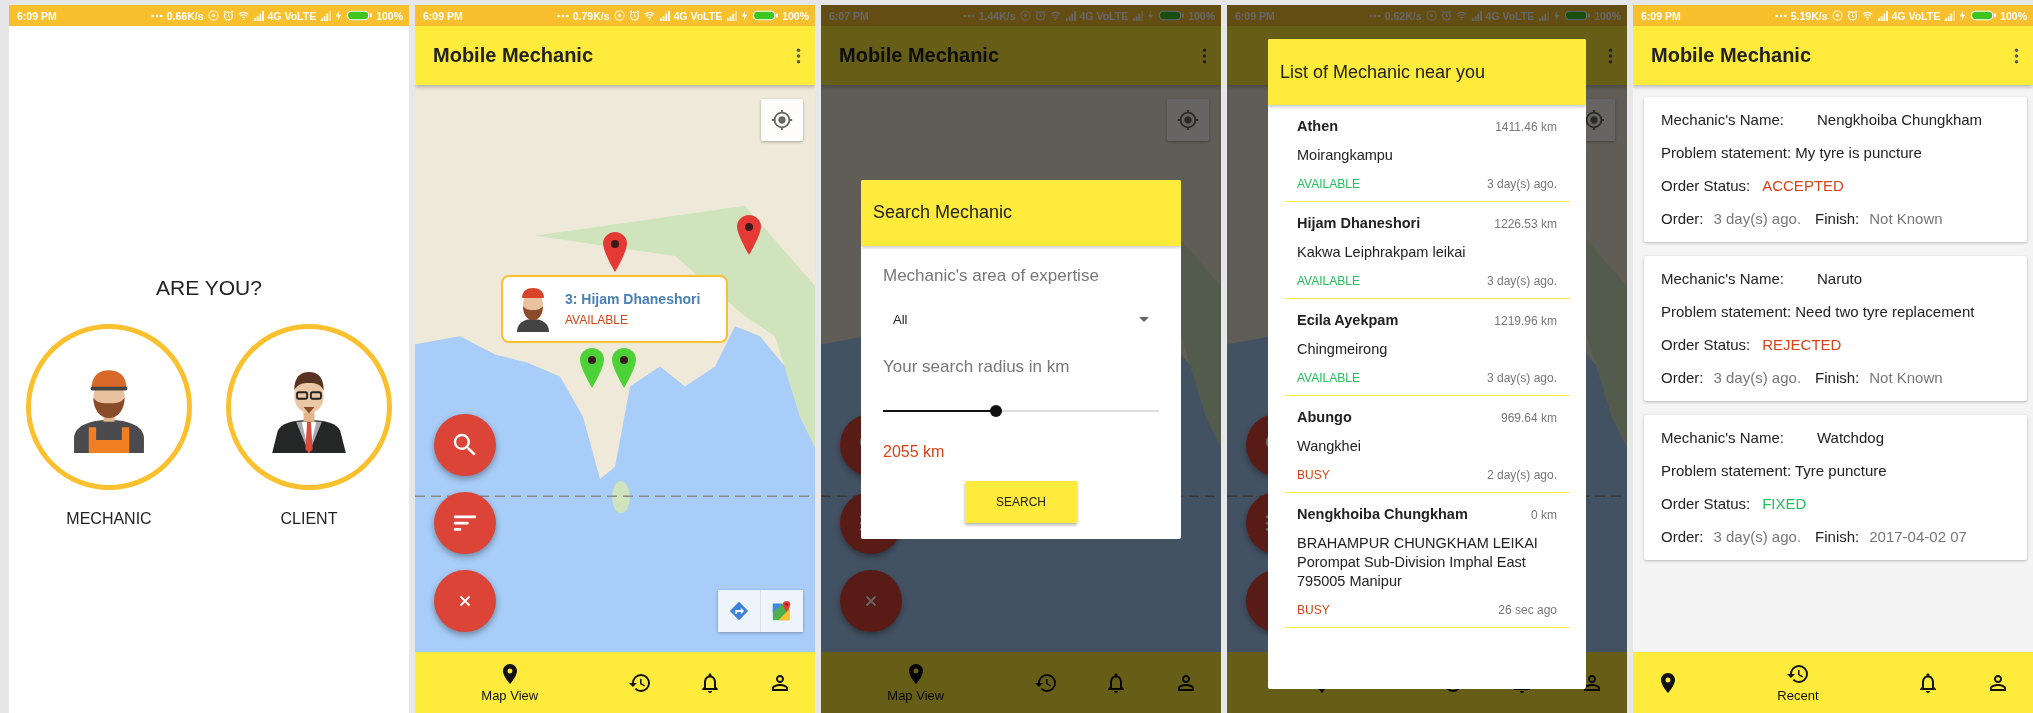  I want to click on mechanic-name: Athen, so click(1318, 126).